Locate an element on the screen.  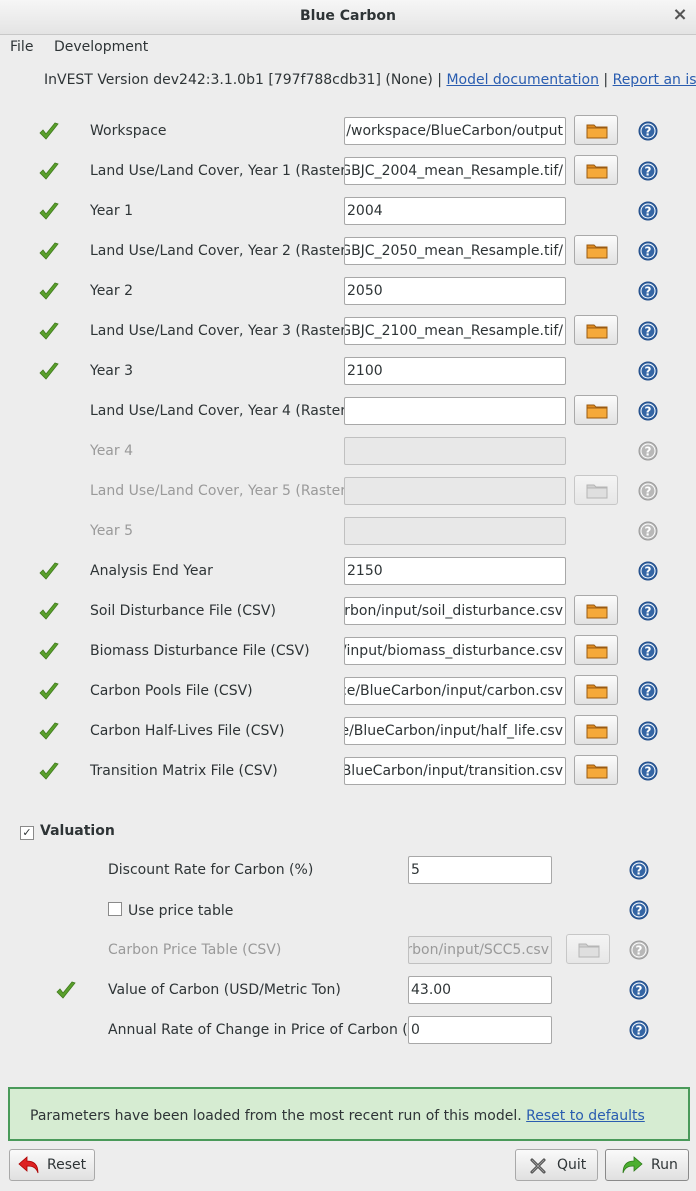
form-row: Year 3 2100? is located at coordinates (348, 372).